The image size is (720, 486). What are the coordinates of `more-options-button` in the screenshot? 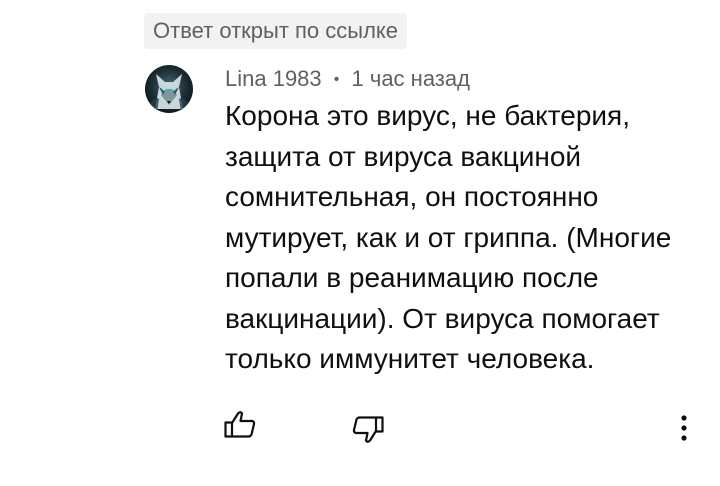 It's located at (684, 428).